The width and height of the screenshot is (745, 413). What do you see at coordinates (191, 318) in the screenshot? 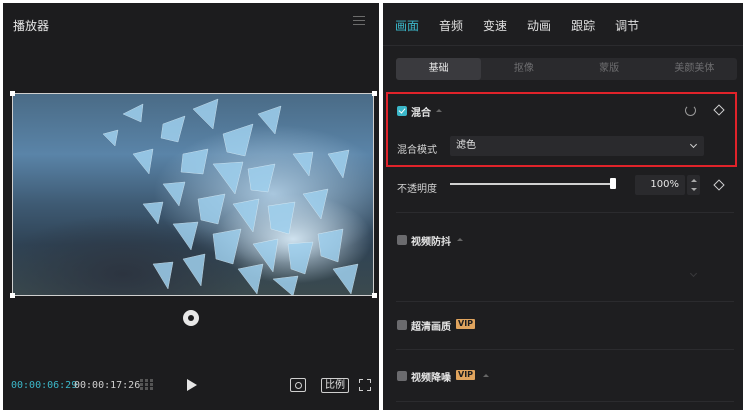
I see `rotate-icon` at bounding box center [191, 318].